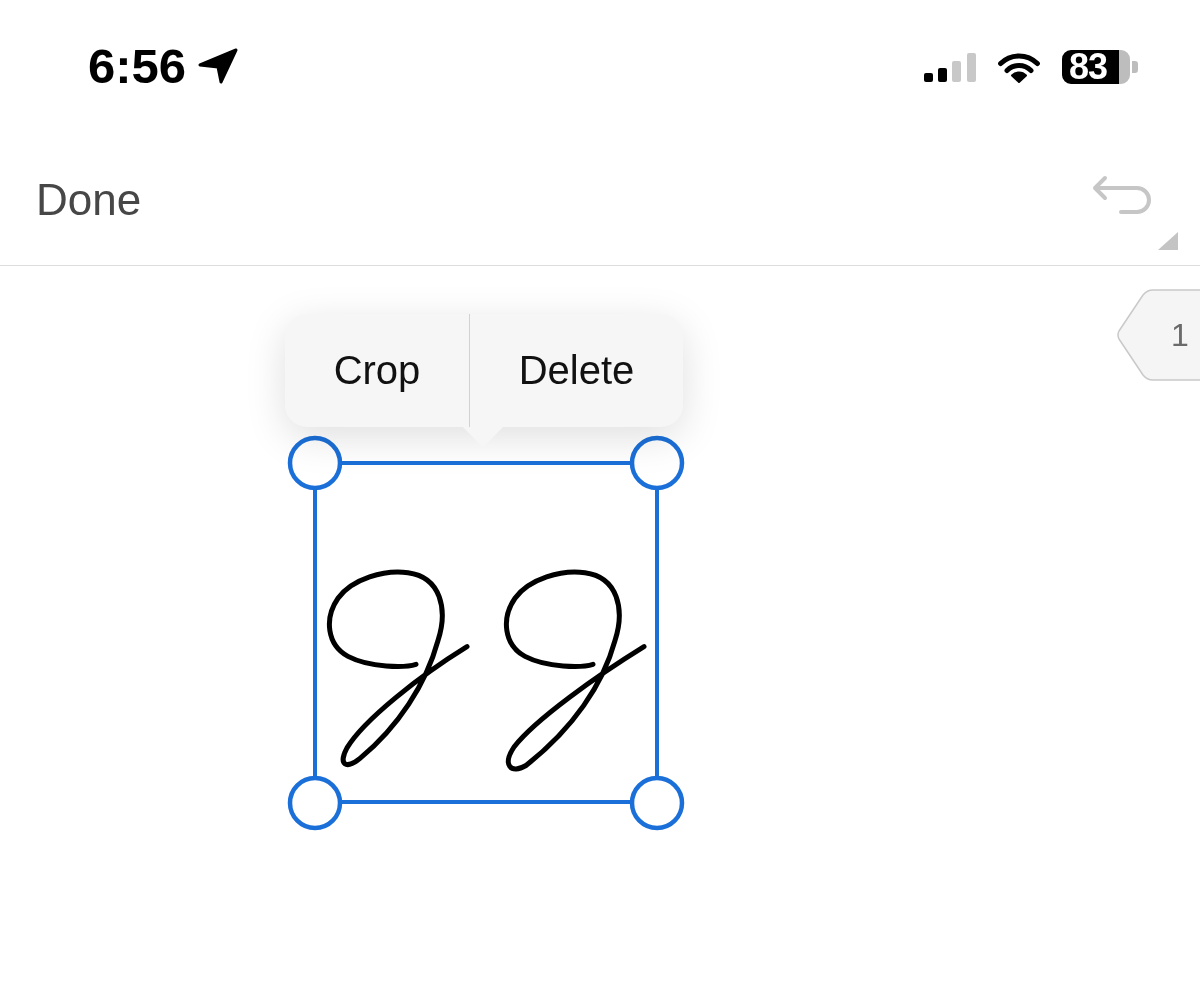  I want to click on wifi-icon, so click(1019, 67).